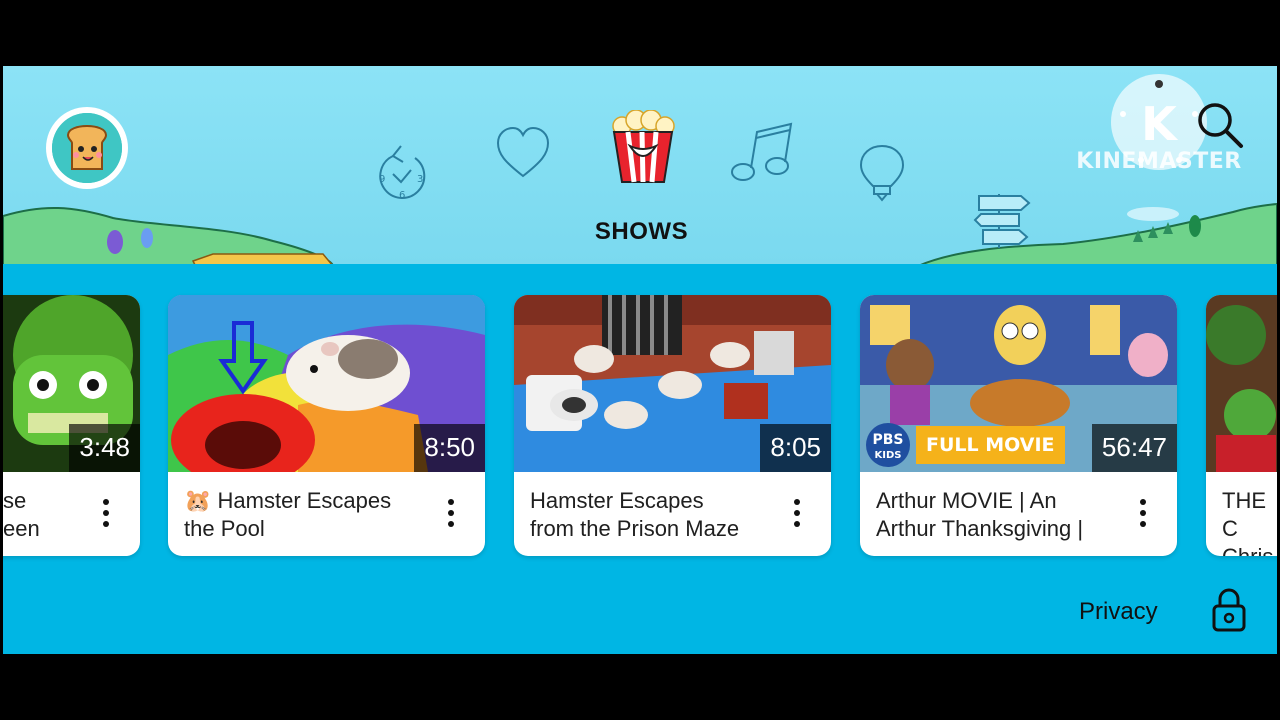 The image size is (1280, 720). Describe the element at coordinates (980, 514) in the screenshot. I see `video-title: Arthur MOVIE | An Arthur Thanksgiving |` at that location.